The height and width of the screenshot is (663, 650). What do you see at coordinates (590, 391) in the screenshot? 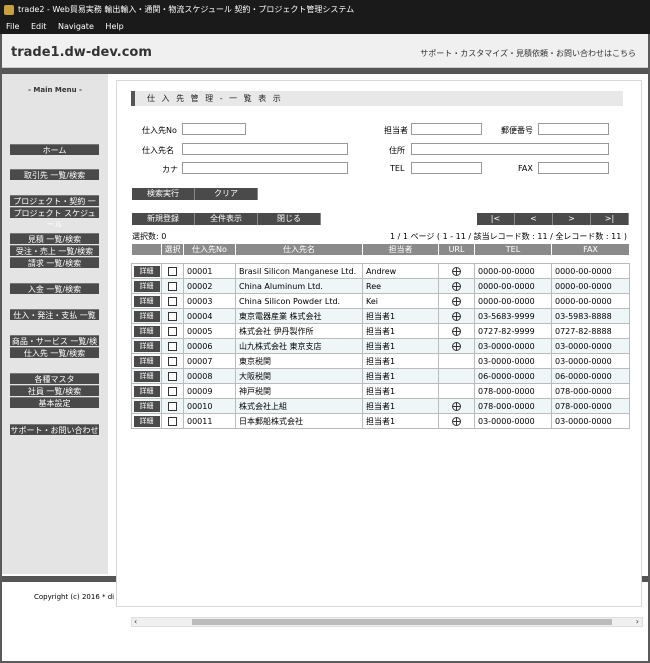
I see `fax-cell: 078-000-0000` at bounding box center [590, 391].